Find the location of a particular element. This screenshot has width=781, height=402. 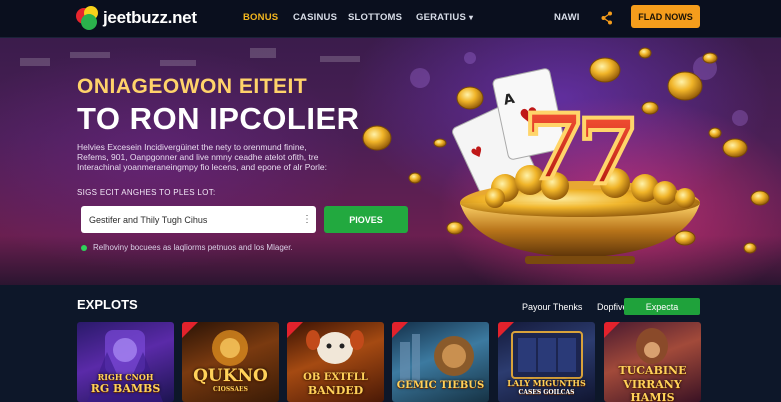

search-input-value: Gestifer and Thily Tugh Cihus is located at coordinates (195, 220).